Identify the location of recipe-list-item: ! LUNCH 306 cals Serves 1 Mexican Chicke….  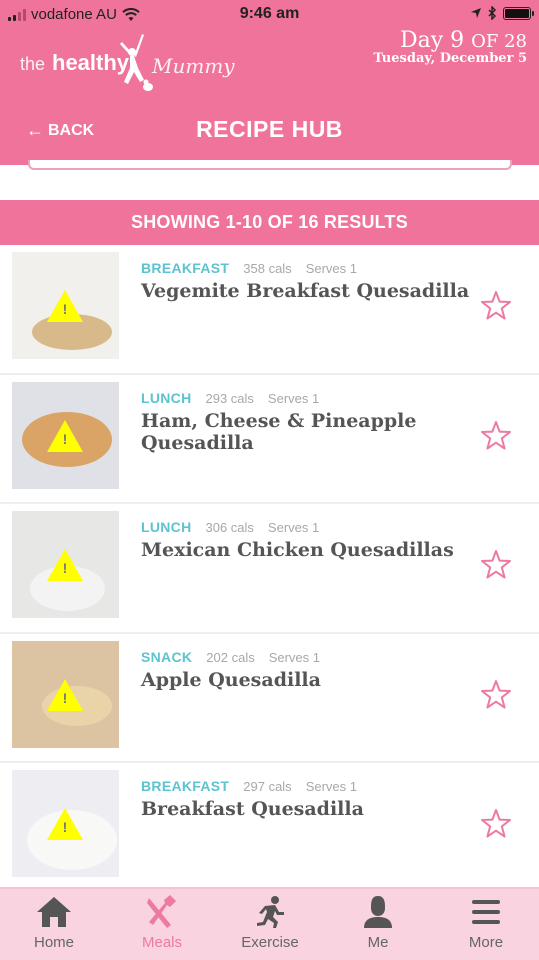
(269, 569).